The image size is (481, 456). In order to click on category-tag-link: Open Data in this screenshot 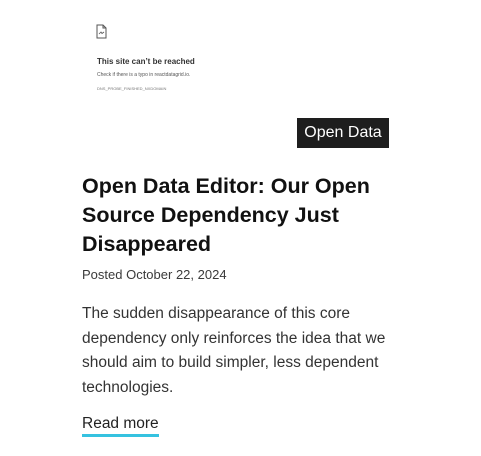, I will do `click(343, 133)`.